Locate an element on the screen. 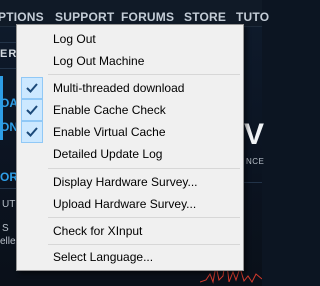 The height and width of the screenshot is (286, 320). menu-item-label: Enable Virtual Cache is located at coordinates (109, 132).